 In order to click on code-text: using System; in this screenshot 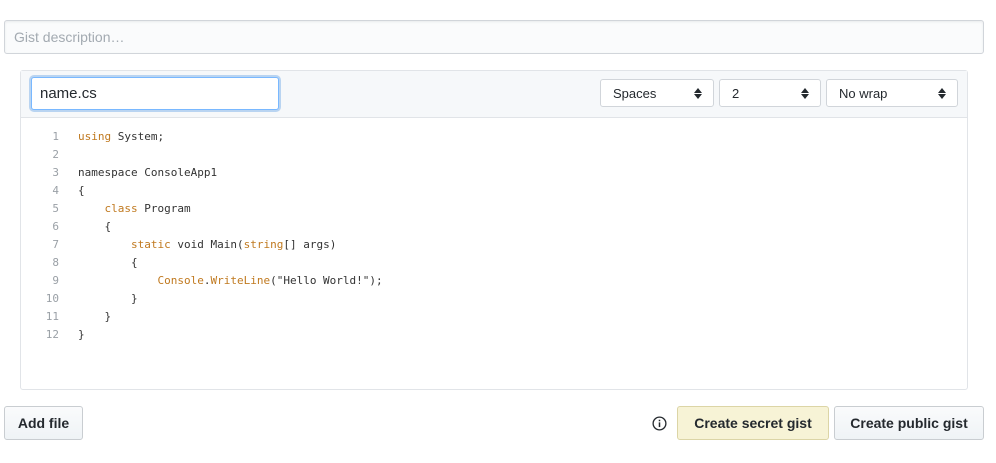, I will do `click(111, 137)`.